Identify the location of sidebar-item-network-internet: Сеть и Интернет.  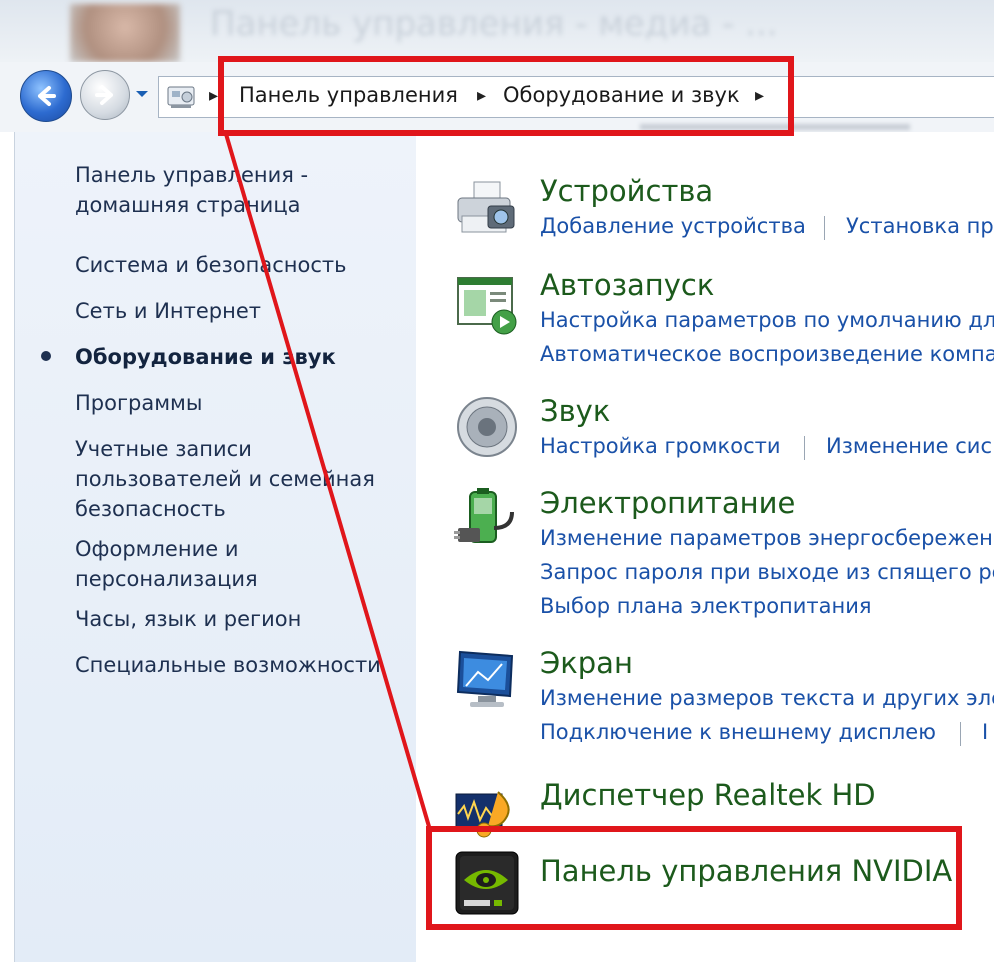
(168, 311).